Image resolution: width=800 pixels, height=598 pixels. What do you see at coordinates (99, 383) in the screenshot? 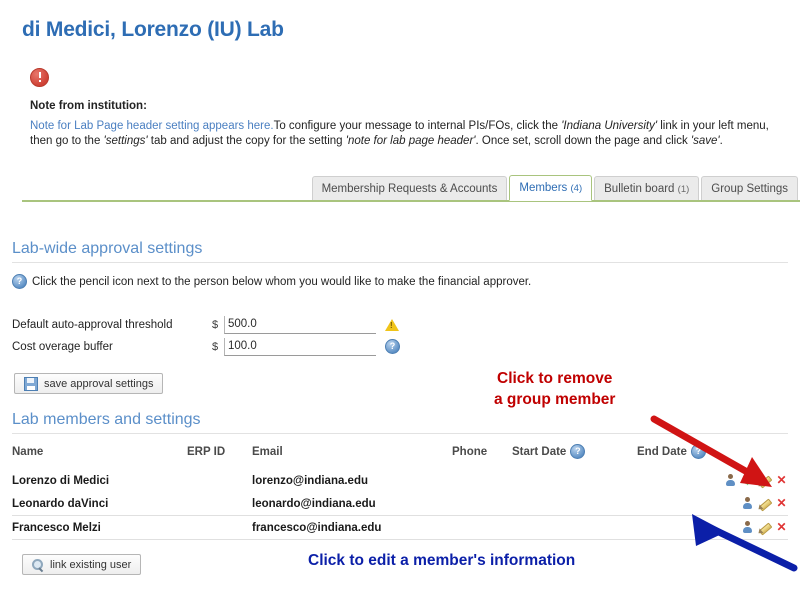
I see `save-approval-settings-label: save approval settings` at bounding box center [99, 383].